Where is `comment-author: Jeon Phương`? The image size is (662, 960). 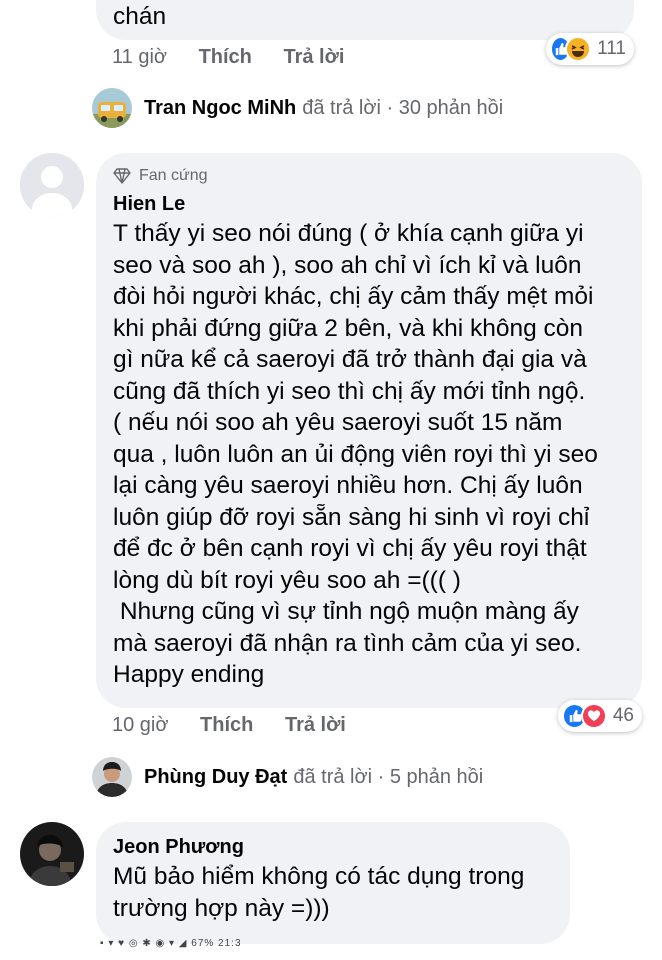 comment-author: Jeon Phương is located at coordinates (334, 847).